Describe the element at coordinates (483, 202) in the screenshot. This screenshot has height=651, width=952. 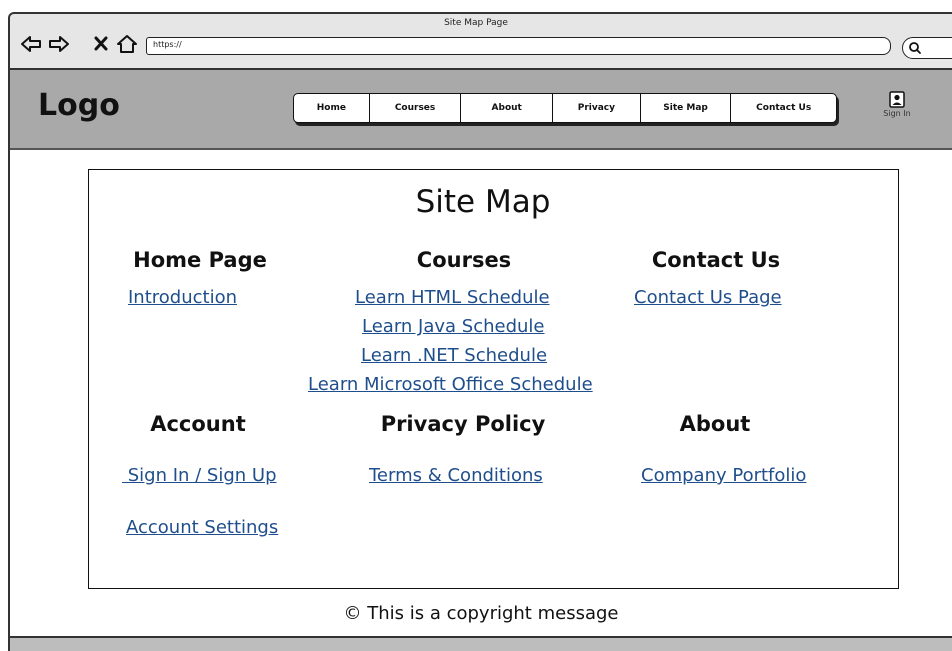
I see `page-title: Site Map` at that location.